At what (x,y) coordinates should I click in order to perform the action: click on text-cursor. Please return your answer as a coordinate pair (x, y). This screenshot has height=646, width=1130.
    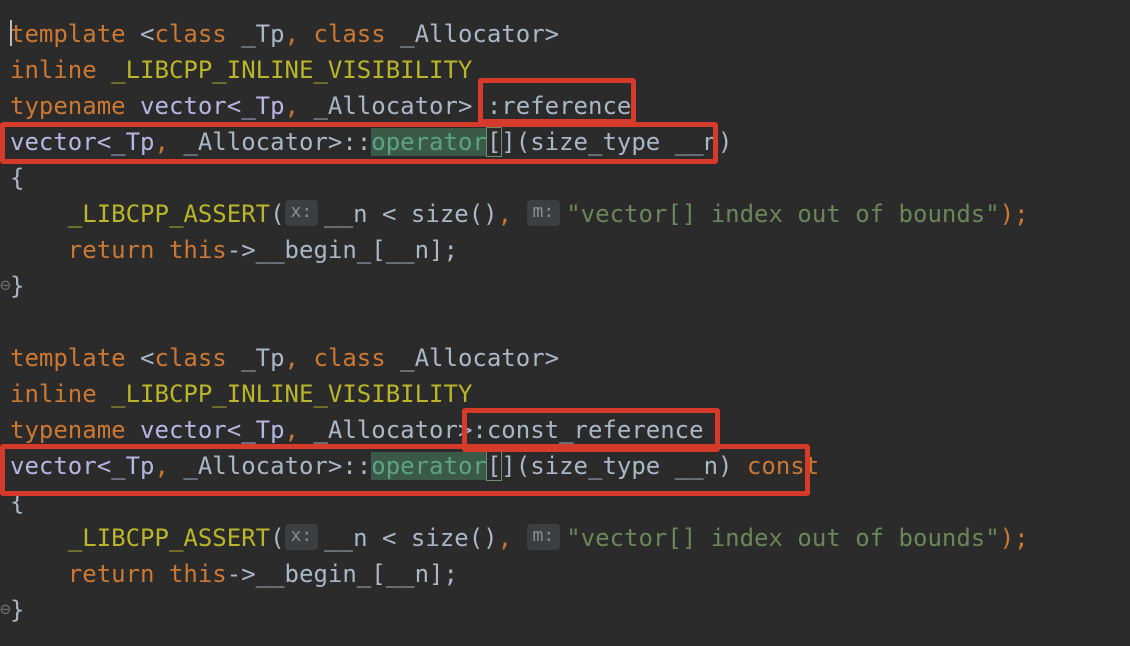
    Looking at the image, I should click on (11, 33).